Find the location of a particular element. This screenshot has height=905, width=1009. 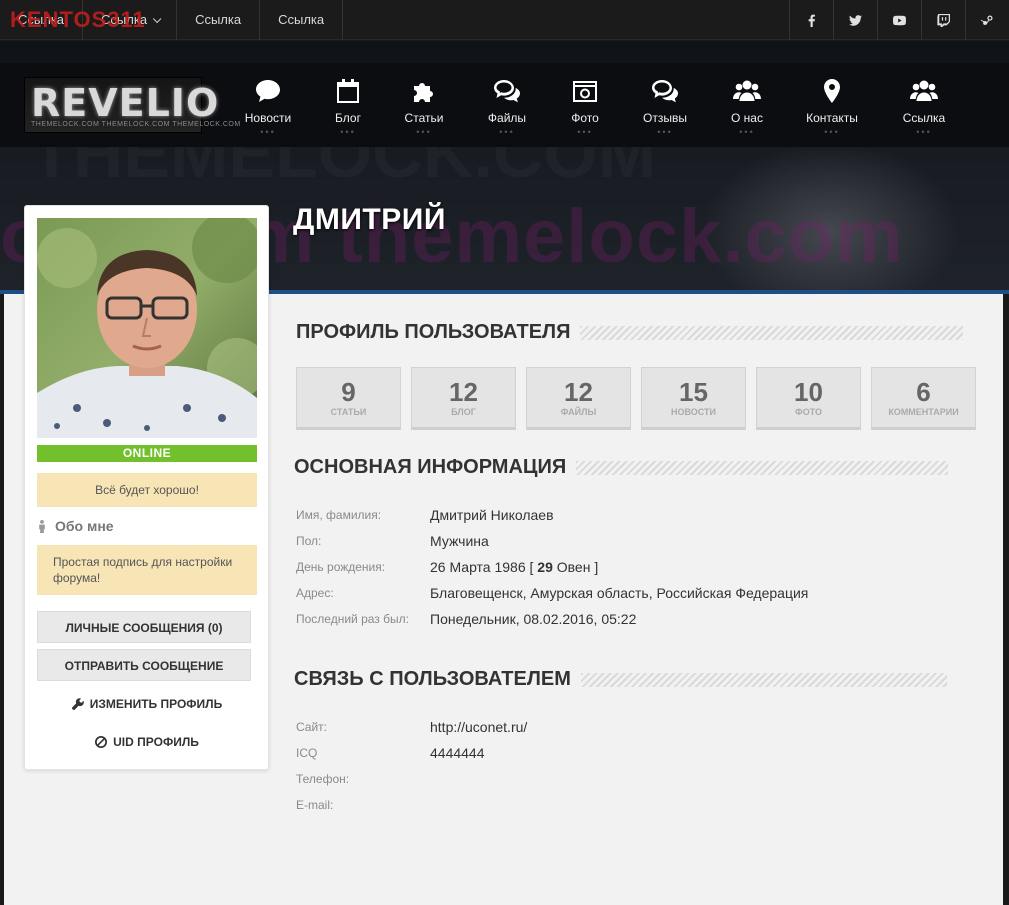

stat-comments: 6 Комментарии is located at coordinates (923, 398).